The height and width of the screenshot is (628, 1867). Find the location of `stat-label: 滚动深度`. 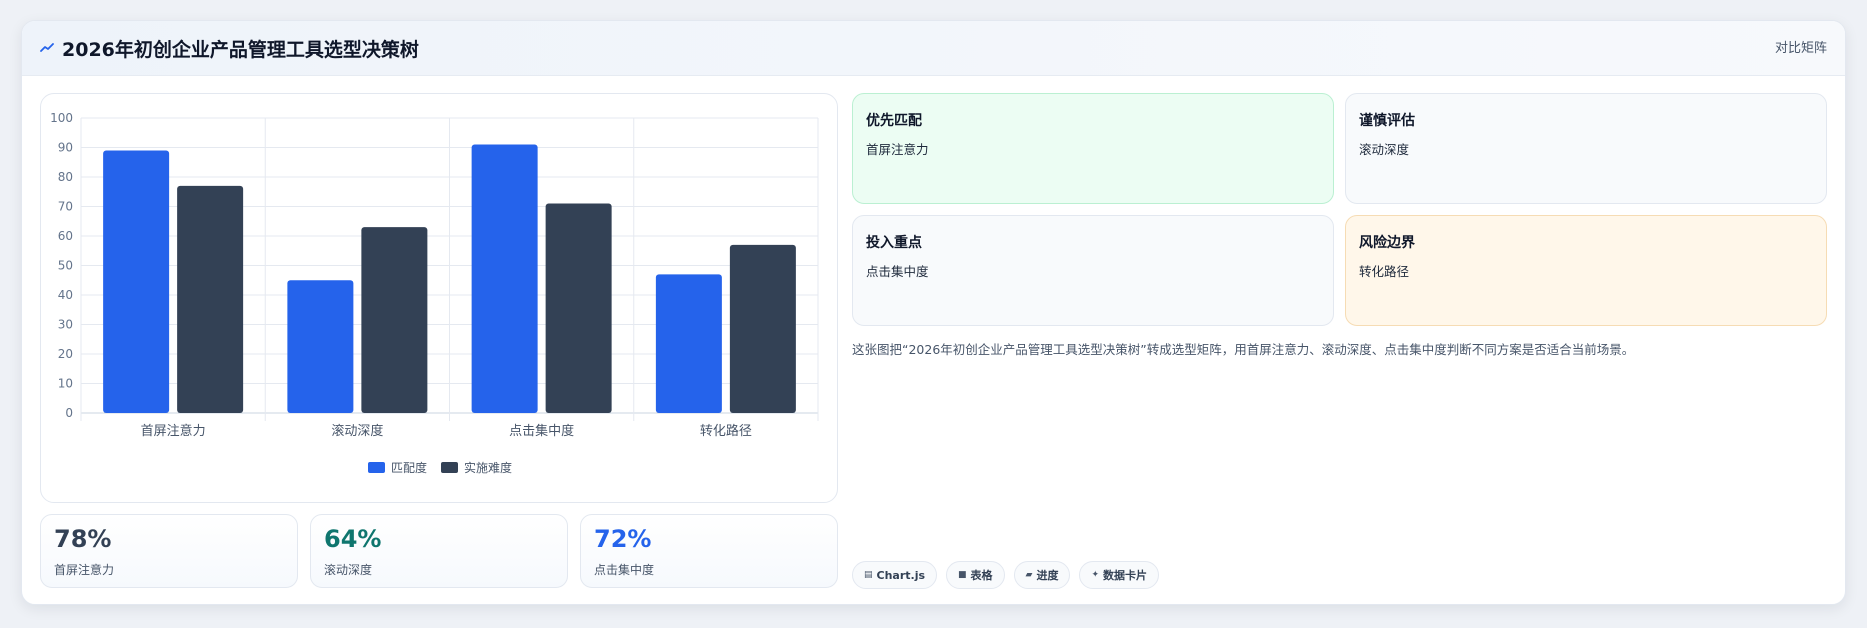

stat-label: 滚动深度 is located at coordinates (348, 570).